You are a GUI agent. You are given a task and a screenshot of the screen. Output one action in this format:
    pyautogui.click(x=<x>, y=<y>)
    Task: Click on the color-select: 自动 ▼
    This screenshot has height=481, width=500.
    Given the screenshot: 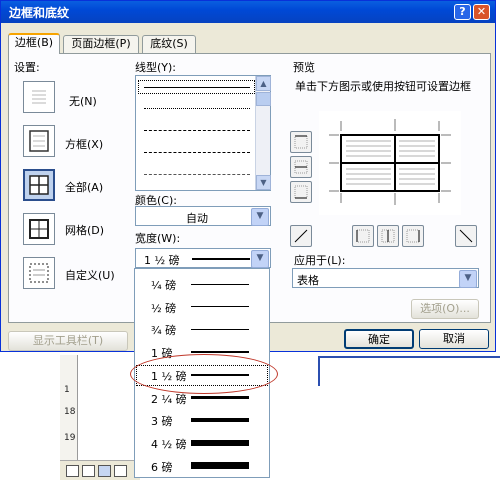 What is the action you would take?
    pyautogui.click(x=203, y=216)
    